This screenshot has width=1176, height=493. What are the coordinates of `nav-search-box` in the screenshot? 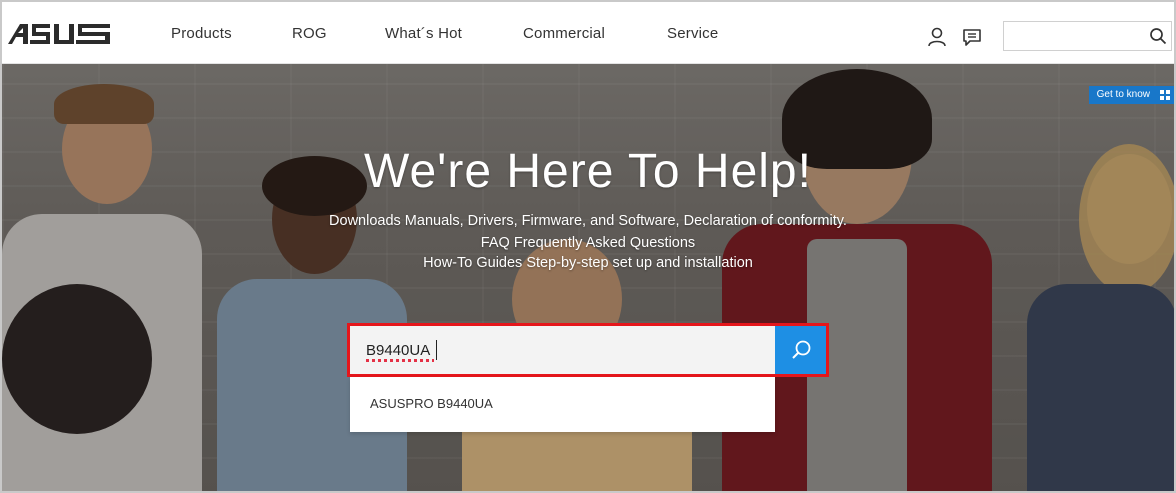 It's located at (1087, 36).